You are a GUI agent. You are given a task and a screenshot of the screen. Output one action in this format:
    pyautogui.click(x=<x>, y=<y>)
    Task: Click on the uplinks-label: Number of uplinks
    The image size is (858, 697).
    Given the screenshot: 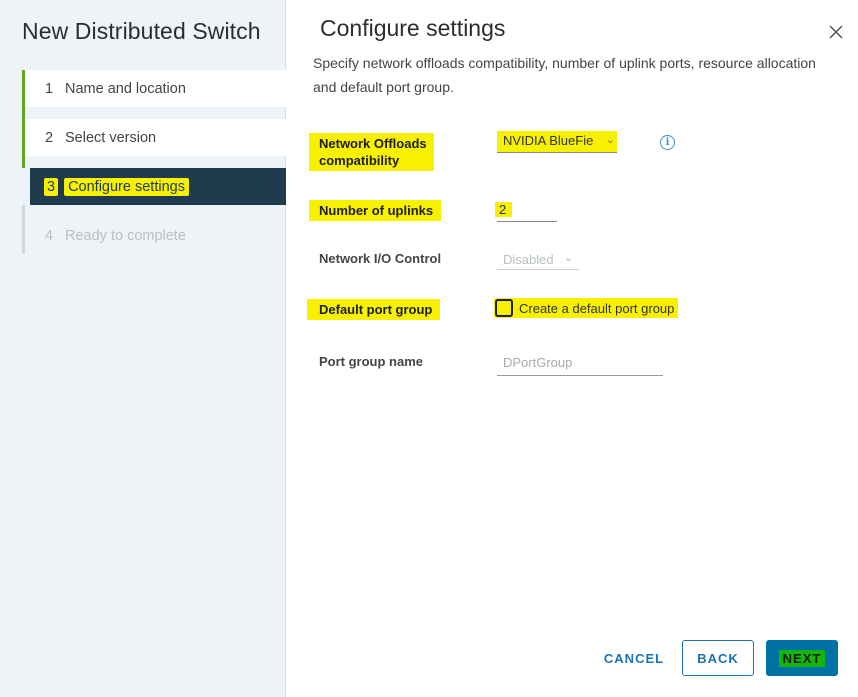 What is the action you would take?
    pyautogui.click(x=375, y=210)
    